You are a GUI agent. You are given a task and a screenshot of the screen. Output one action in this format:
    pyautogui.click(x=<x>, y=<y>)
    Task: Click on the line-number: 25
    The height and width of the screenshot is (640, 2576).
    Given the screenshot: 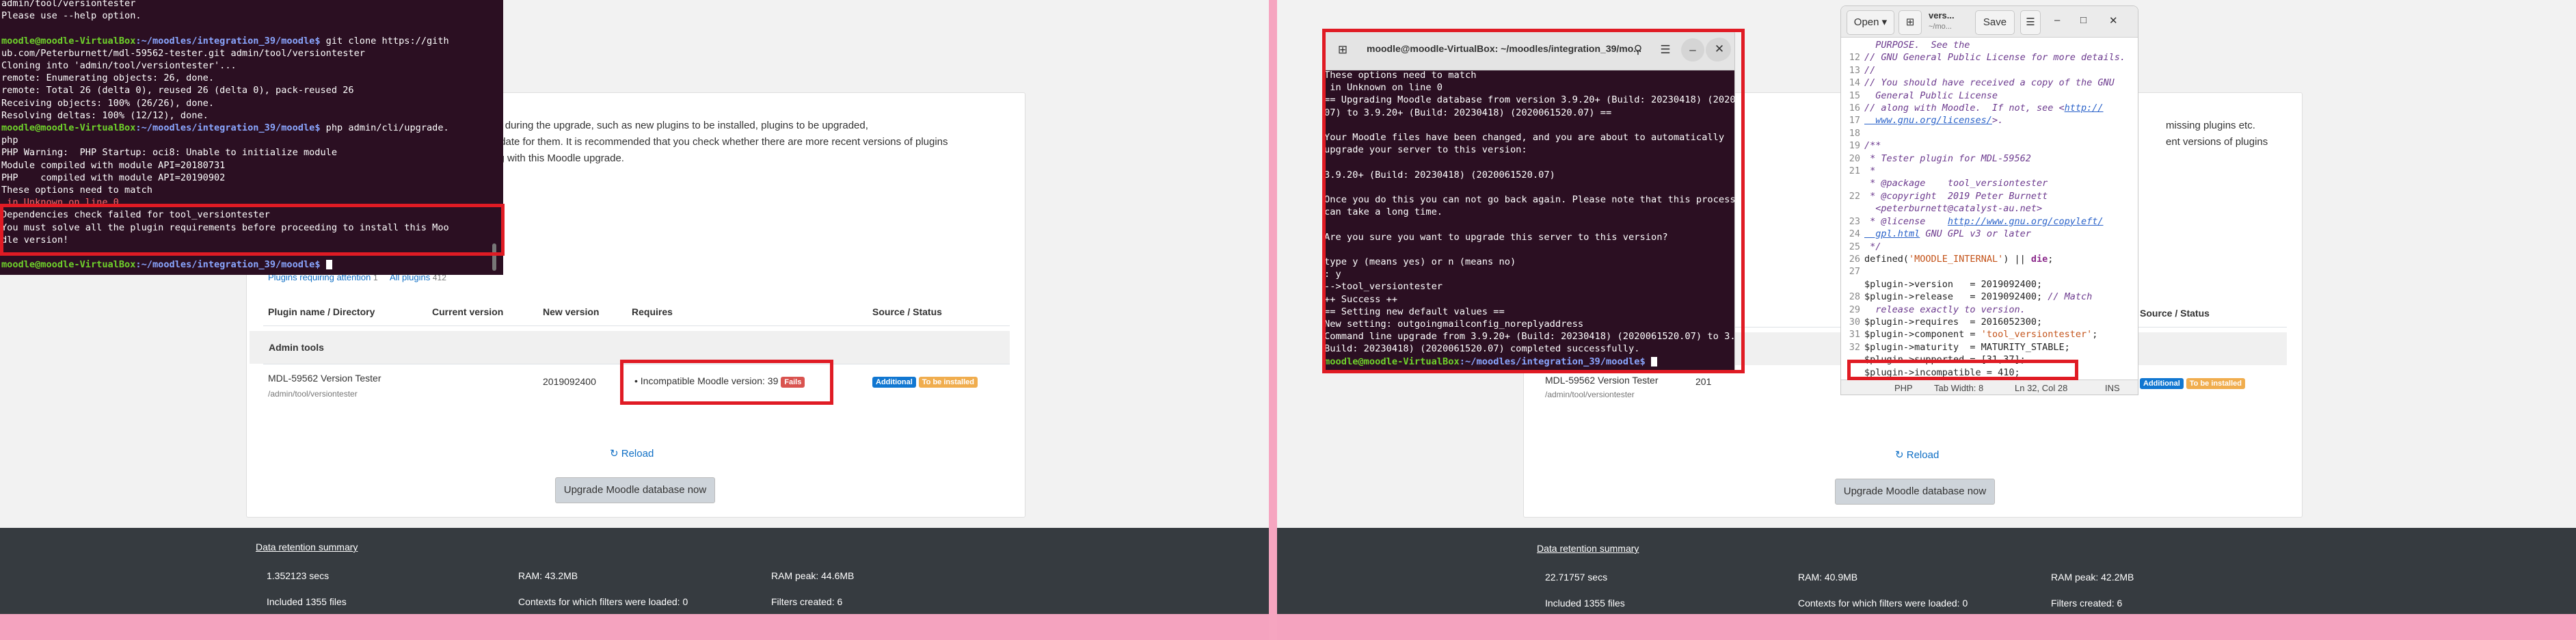 What is the action you would take?
    pyautogui.click(x=1854, y=246)
    